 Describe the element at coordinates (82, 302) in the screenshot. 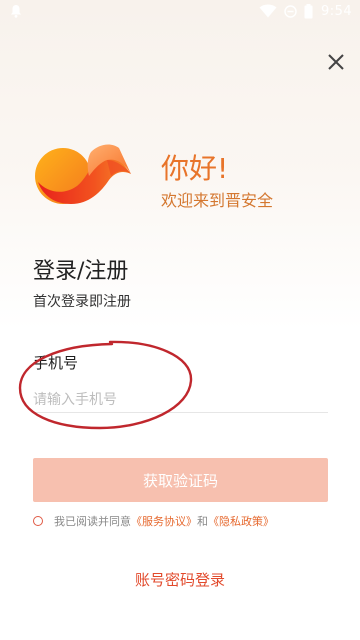

I see `page-subtitle: 首次登录即注册` at that location.